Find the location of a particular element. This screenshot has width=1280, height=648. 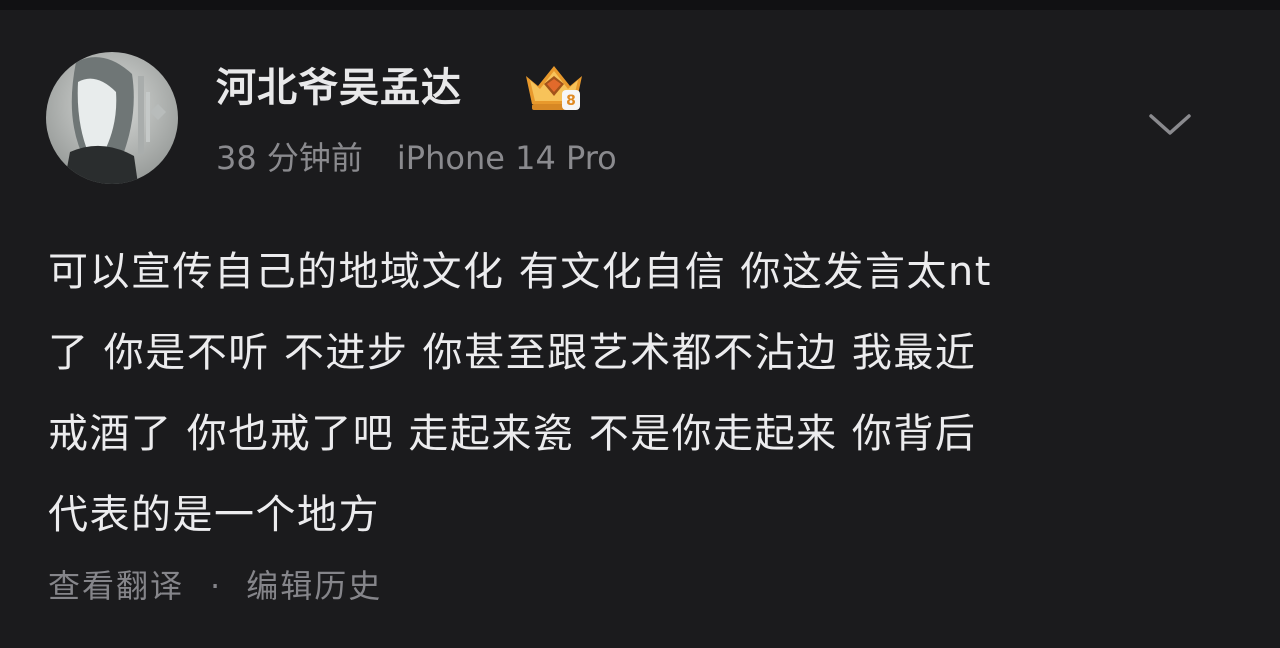

author-avatar is located at coordinates (112, 118).